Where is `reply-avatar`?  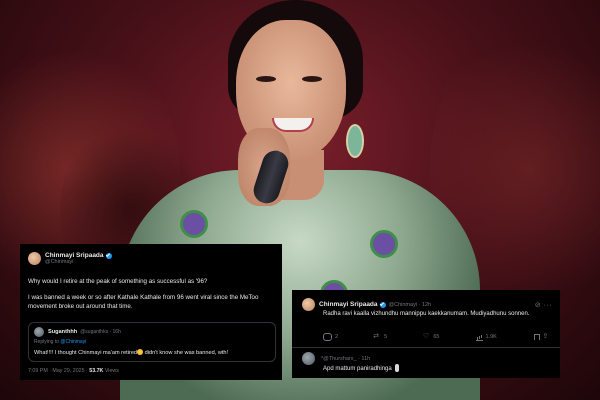
reply-avatar is located at coordinates (308, 358).